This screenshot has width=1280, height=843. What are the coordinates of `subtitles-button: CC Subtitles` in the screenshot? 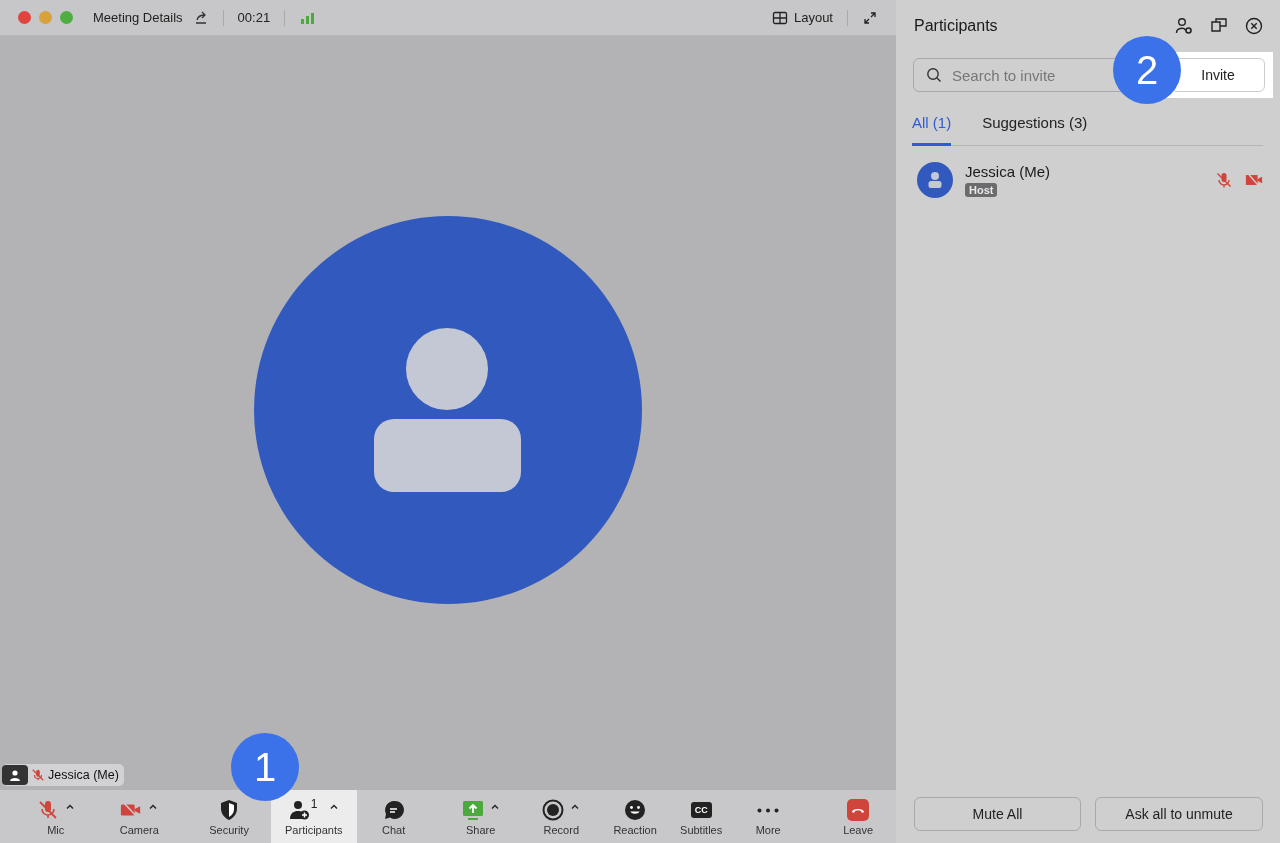 It's located at (701, 816).